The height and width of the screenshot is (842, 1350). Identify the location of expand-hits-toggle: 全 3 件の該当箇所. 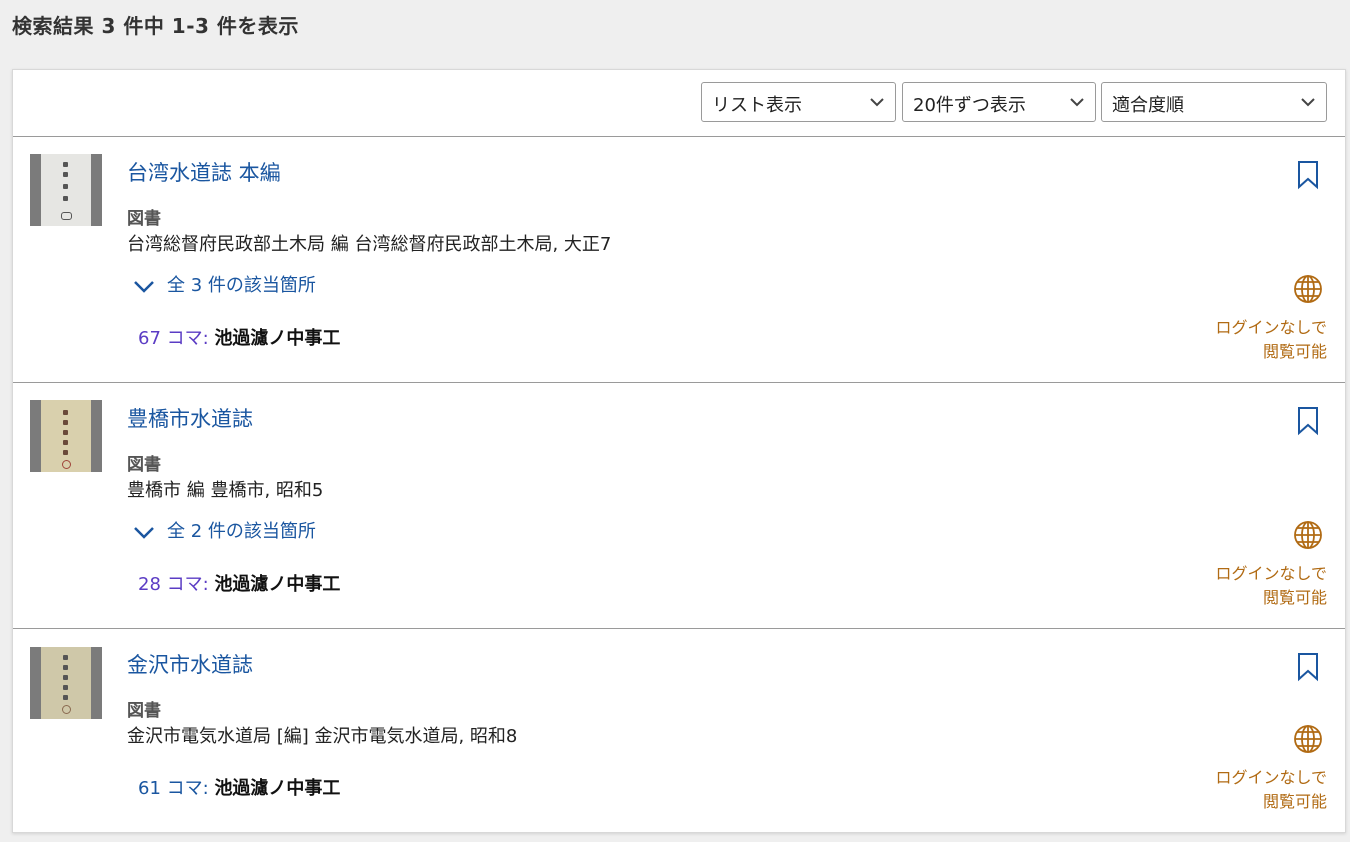
(224, 284).